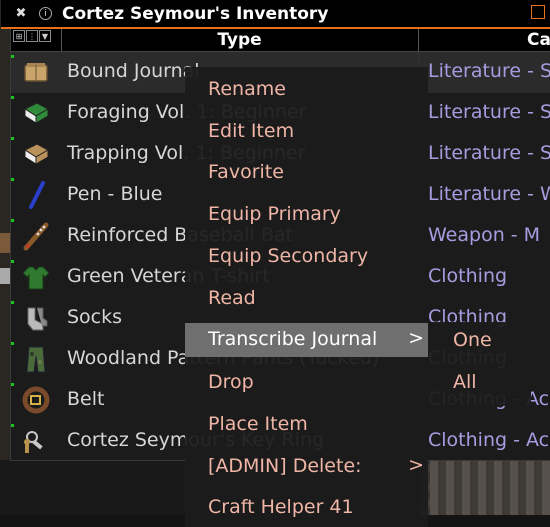  I want to click on bat-icon, so click(36, 236).